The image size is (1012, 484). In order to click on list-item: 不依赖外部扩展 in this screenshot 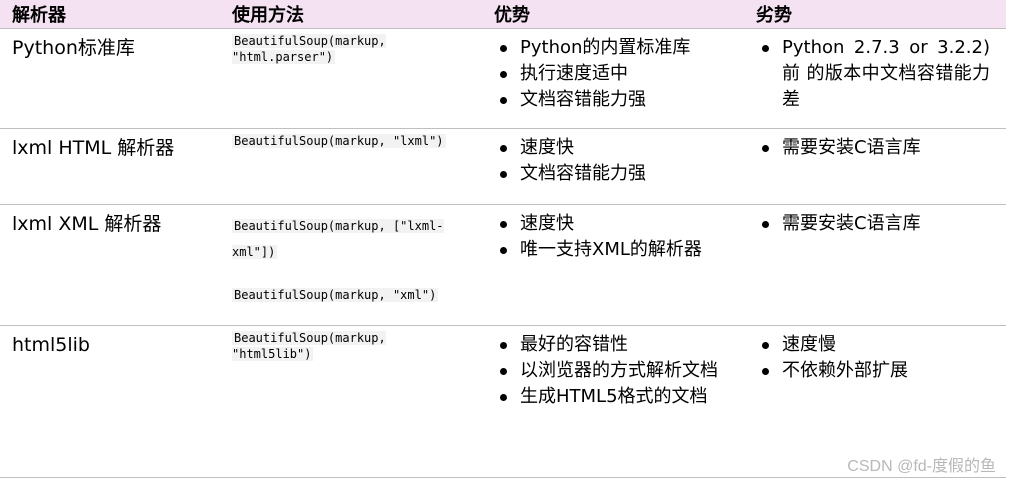, I will do `click(877, 371)`.